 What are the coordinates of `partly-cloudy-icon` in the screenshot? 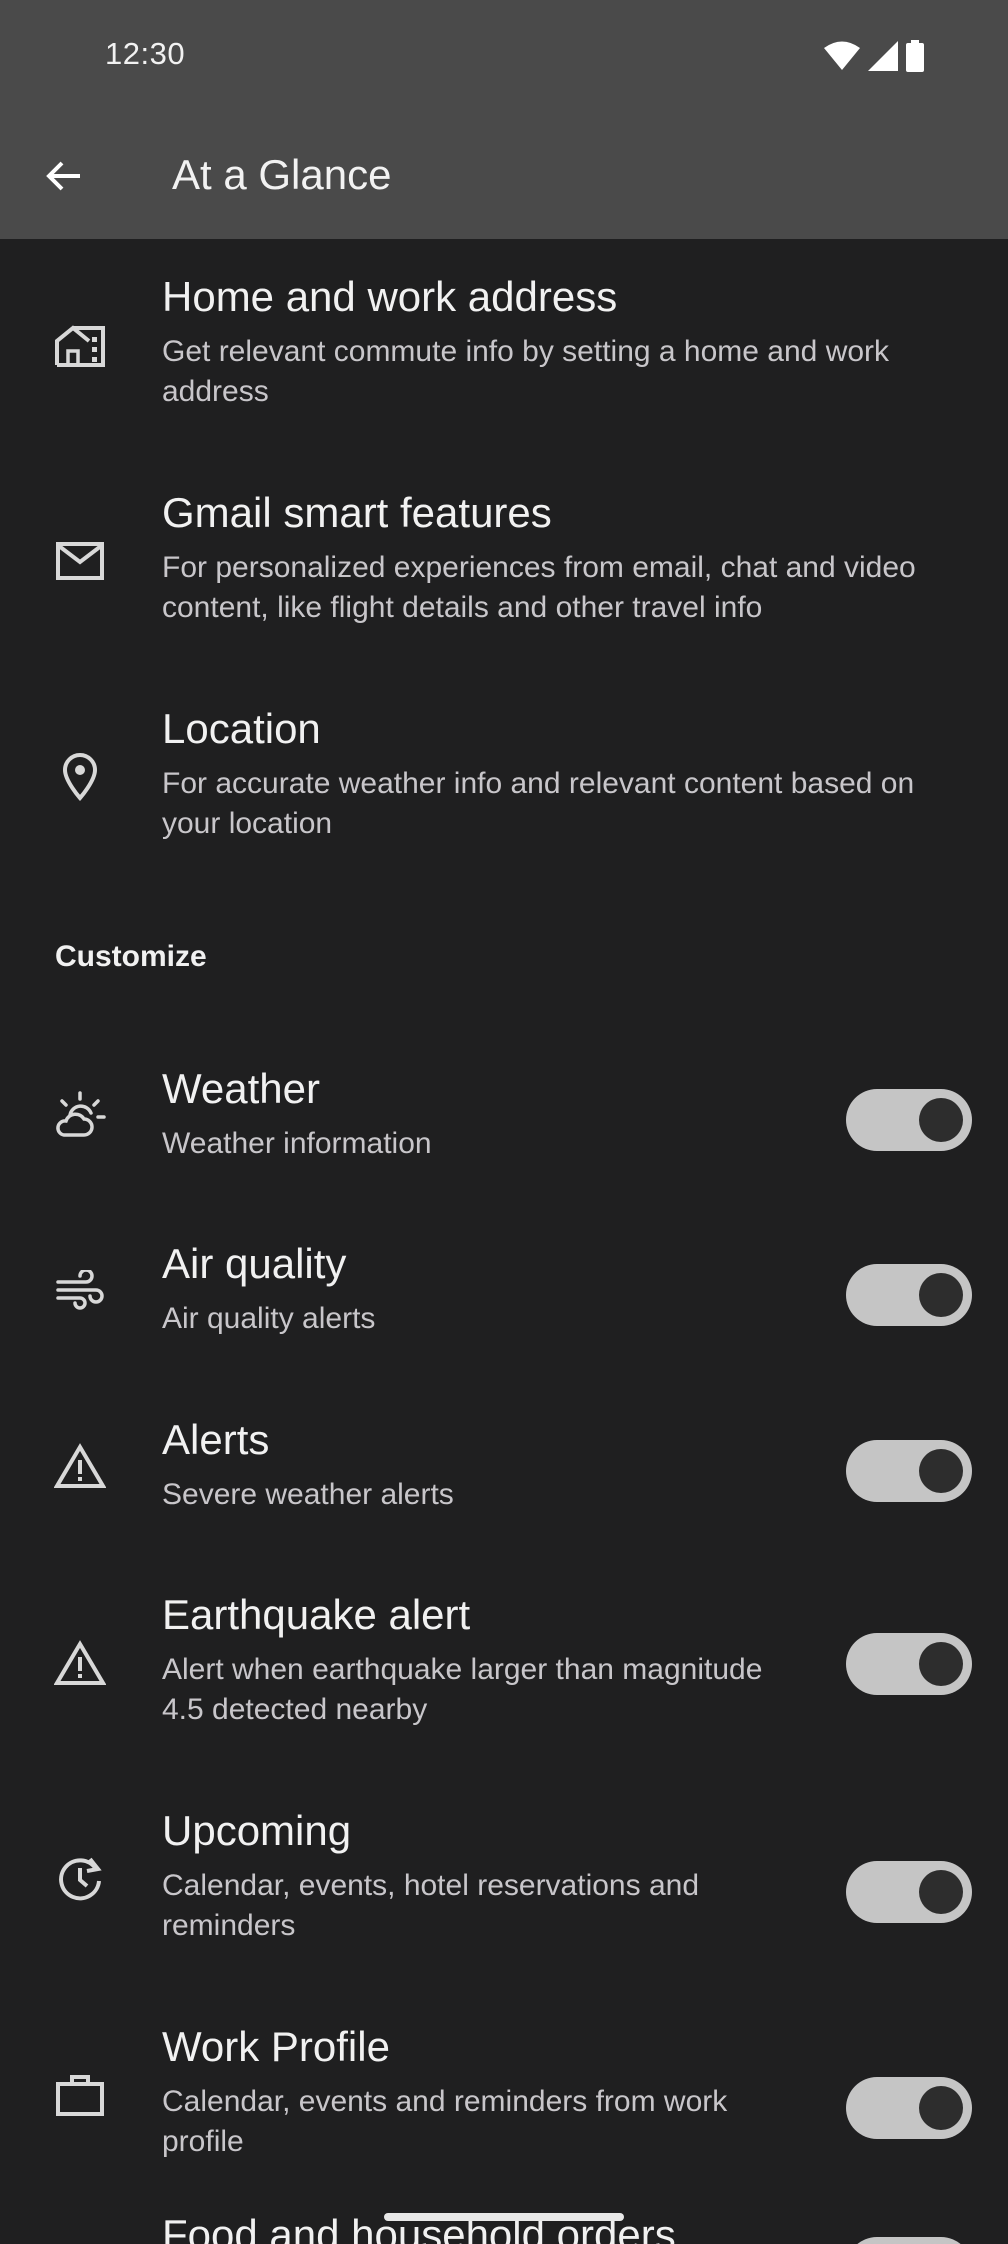 It's located at (80, 1115).